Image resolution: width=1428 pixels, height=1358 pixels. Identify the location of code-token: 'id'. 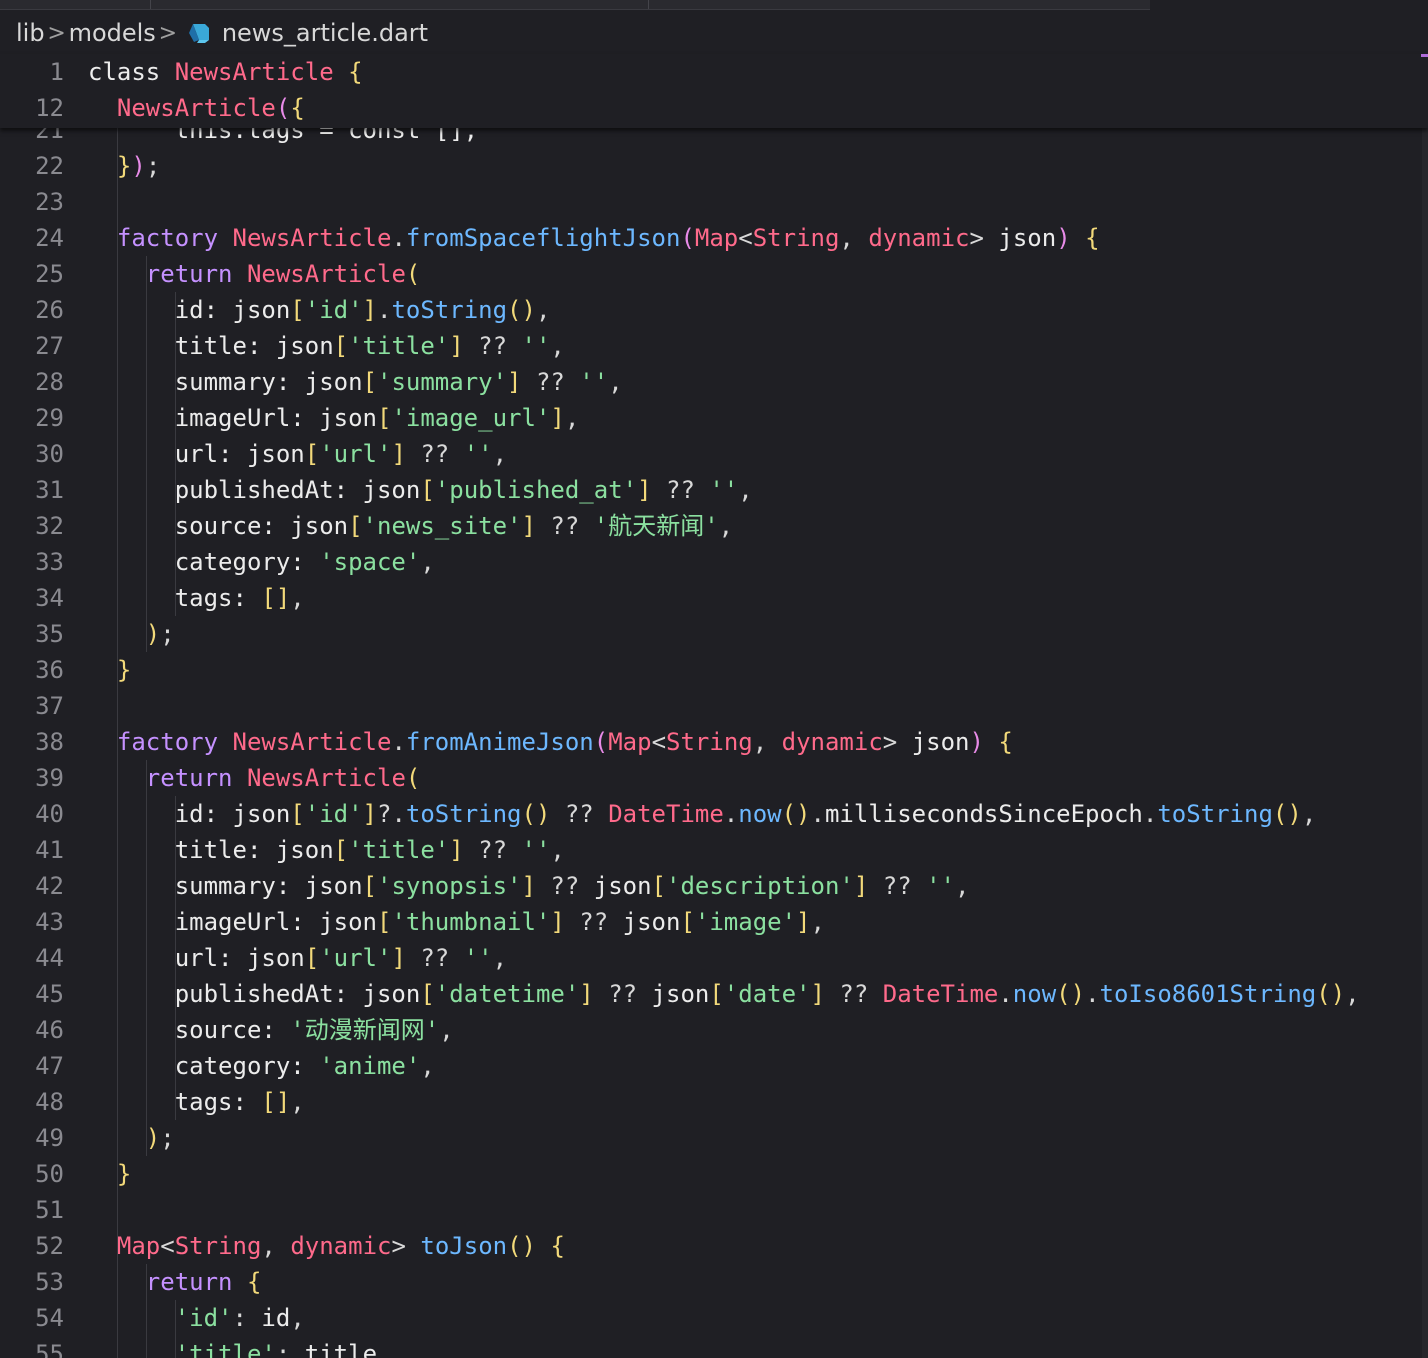
(203, 1318).